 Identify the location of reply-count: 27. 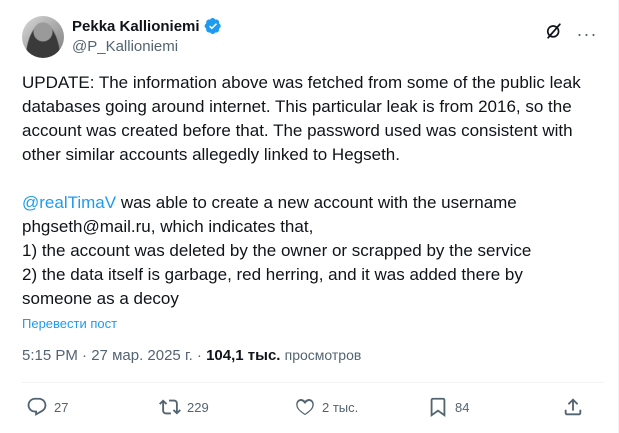
(61, 407).